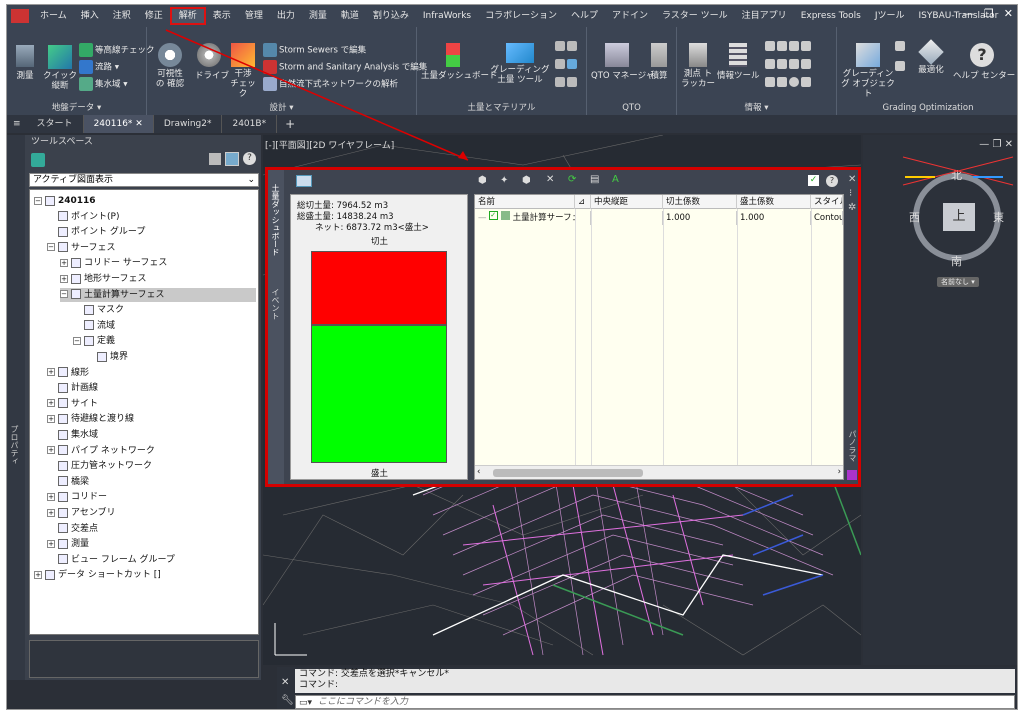 The width and height of the screenshot is (1024, 716). What do you see at coordinates (137, 124) in the screenshot?
I see `close-tab-icon: ✕` at bounding box center [137, 124].